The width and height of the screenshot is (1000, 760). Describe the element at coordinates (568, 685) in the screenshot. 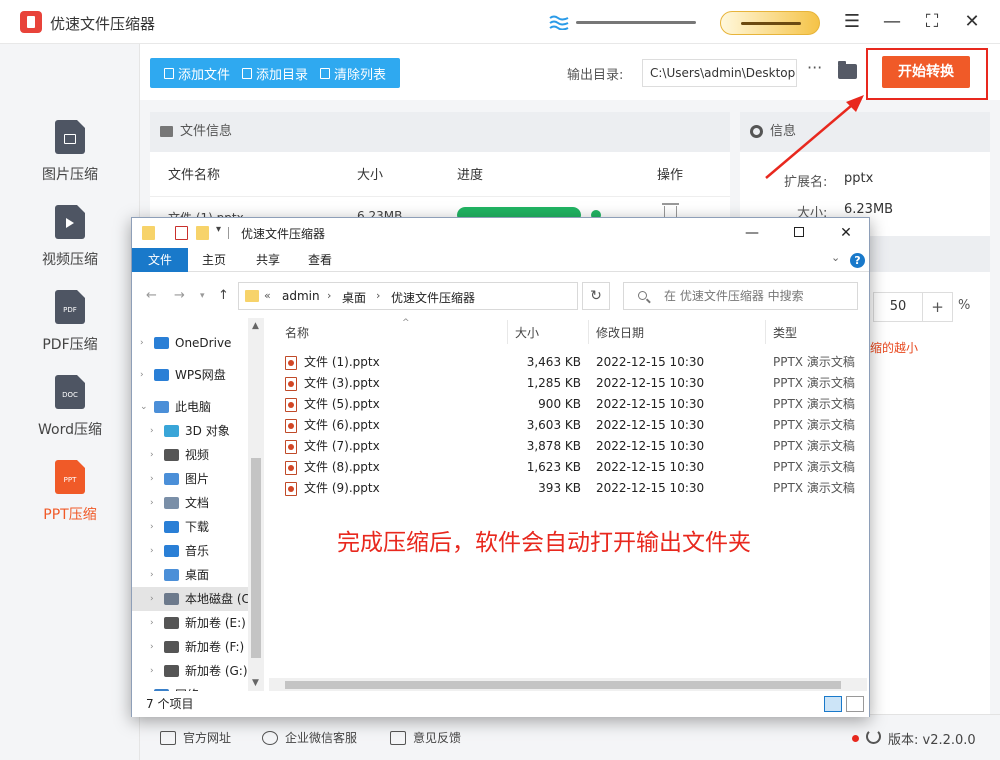

I see `horizontal-scrollbar` at that location.